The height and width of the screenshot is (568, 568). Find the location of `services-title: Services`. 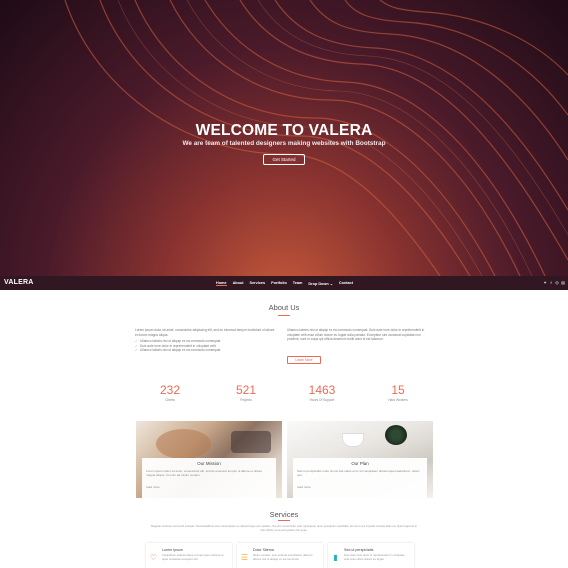

services-title: Services is located at coordinates (284, 514).